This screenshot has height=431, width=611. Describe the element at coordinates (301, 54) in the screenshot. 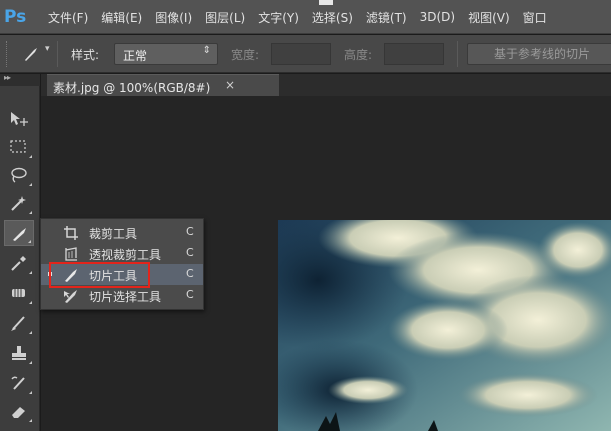

I see `width-input` at that location.